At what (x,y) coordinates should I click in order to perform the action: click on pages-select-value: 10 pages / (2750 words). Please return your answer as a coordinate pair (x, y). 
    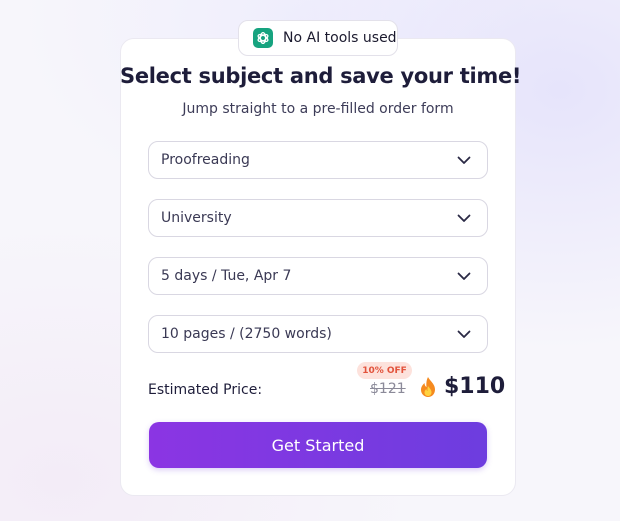
    Looking at the image, I should click on (246, 334).